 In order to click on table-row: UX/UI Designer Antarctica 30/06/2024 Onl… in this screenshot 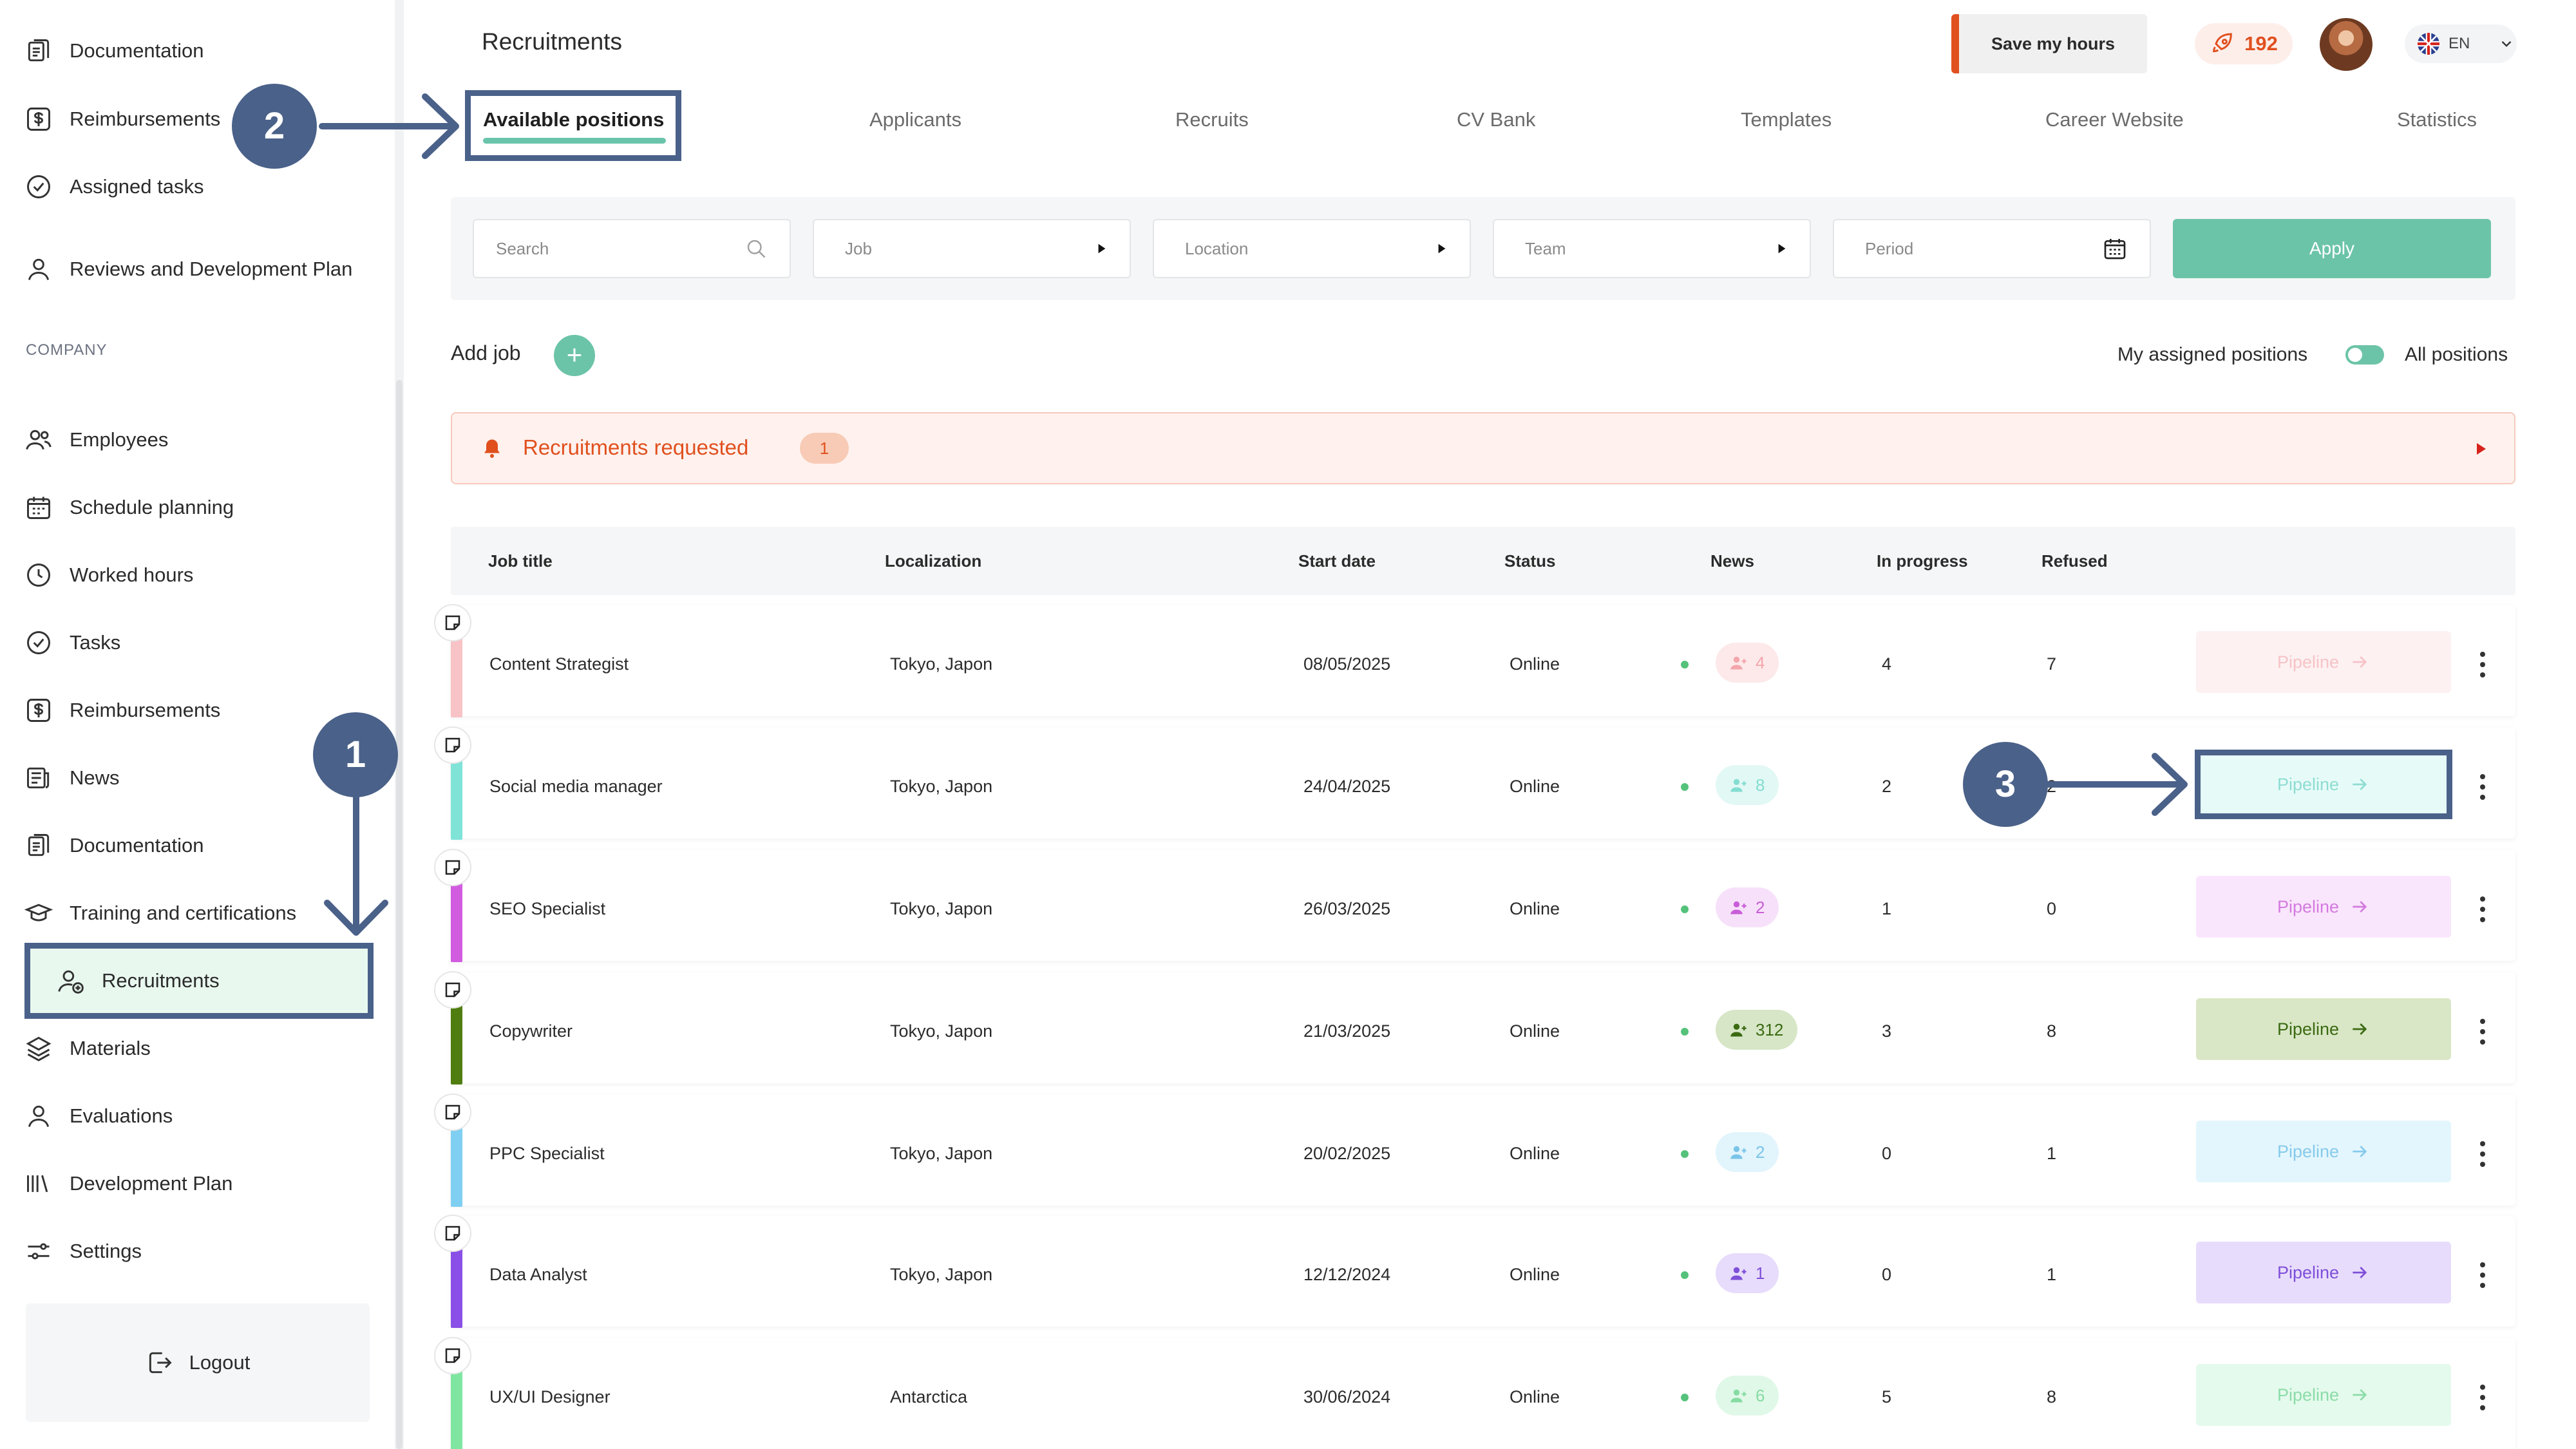, I will do `click(1475, 1393)`.